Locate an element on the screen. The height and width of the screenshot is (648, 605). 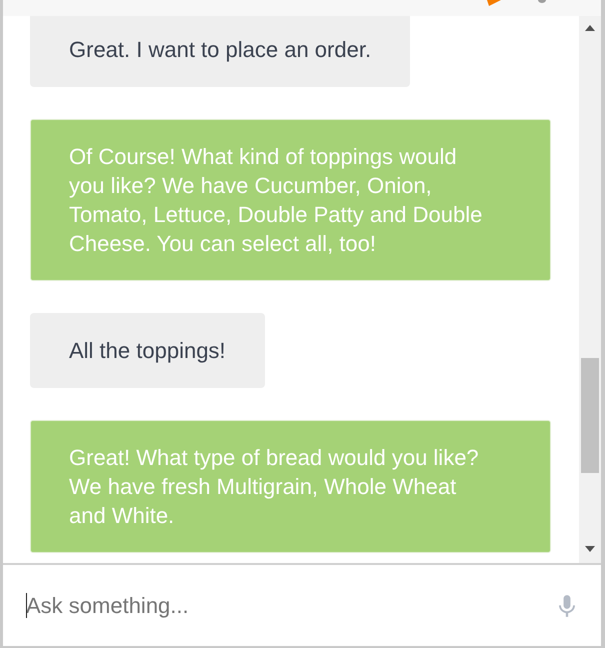
user-message-bubble: Great. I want to place an order. is located at coordinates (220, 51).